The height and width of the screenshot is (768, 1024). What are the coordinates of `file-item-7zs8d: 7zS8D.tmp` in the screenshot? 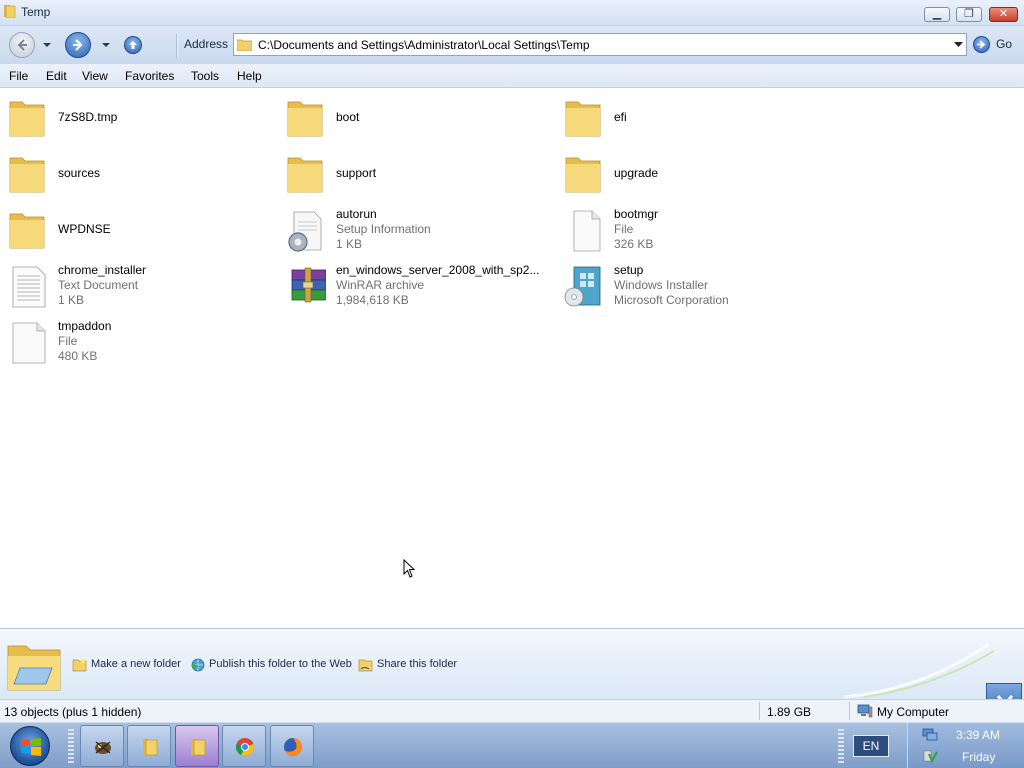 It's located at (135, 116).